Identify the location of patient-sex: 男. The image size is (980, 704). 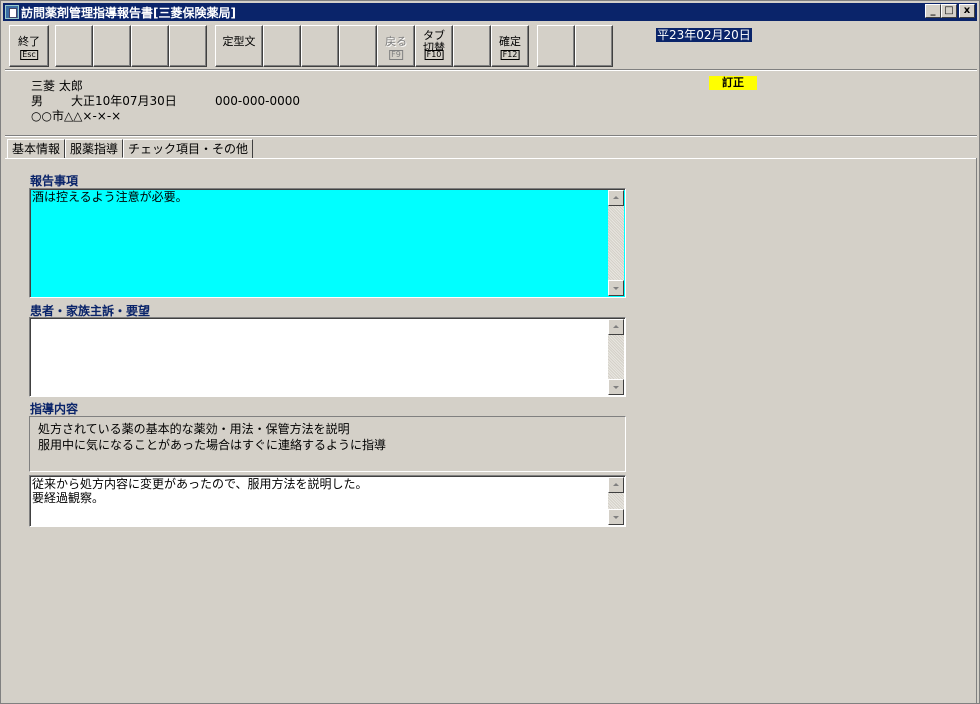
(37, 101).